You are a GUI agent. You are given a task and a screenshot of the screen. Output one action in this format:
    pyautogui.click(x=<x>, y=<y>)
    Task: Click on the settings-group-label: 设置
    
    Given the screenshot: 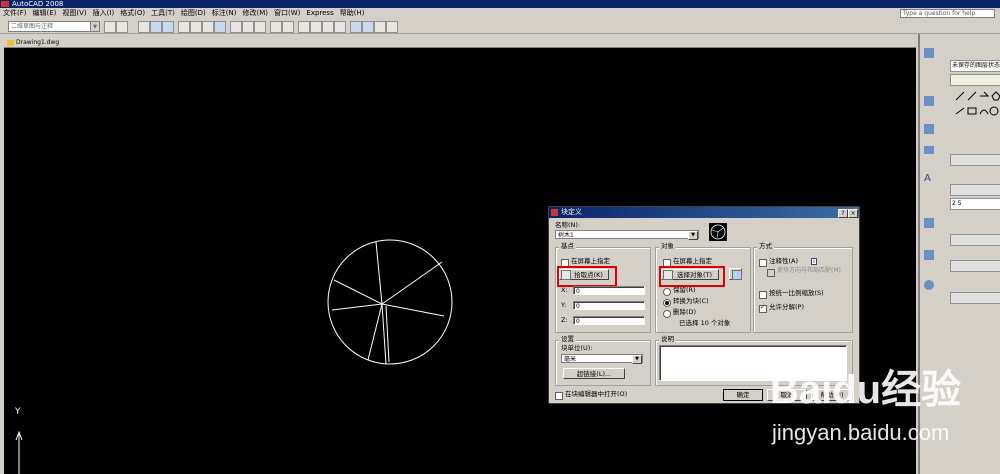 What is the action you would take?
    pyautogui.click(x=567, y=339)
    